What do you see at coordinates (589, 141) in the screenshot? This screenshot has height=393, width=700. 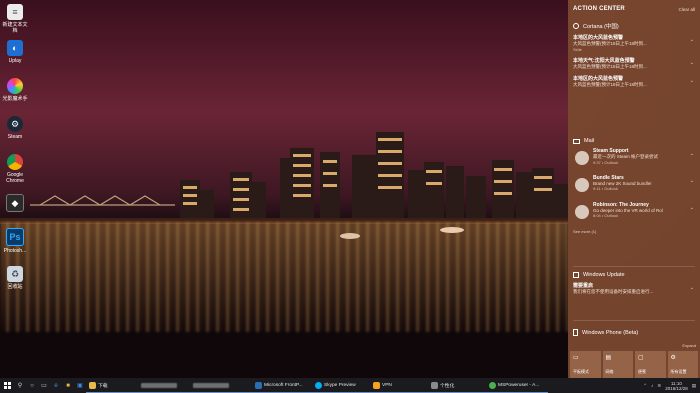 I see `mail-header-label: Mail` at bounding box center [589, 141].